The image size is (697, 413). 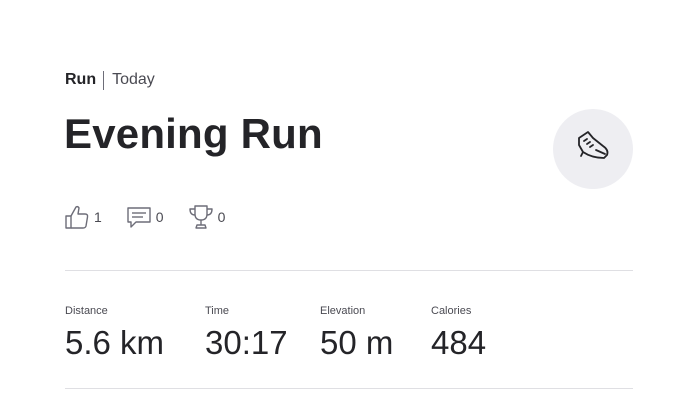 I want to click on achievements-count: 0, so click(x=221, y=217).